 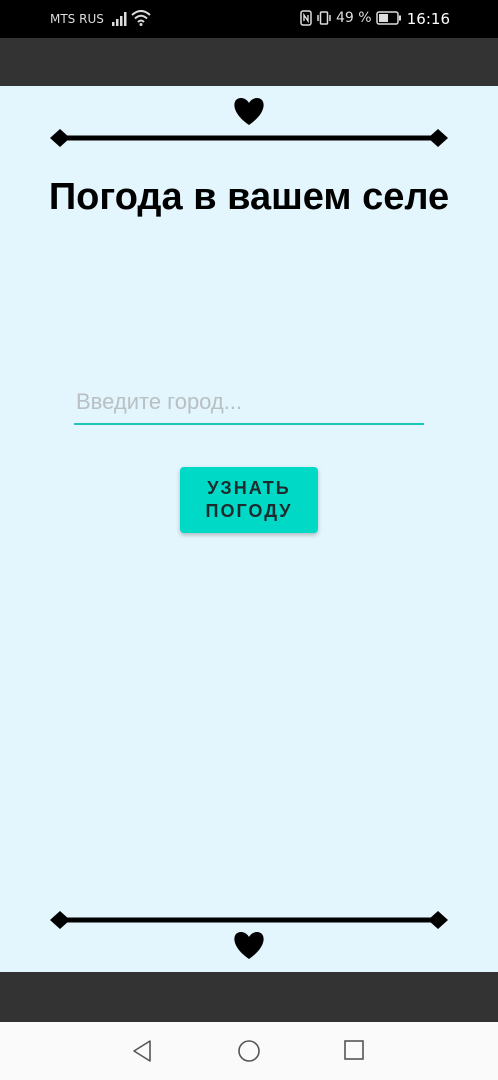 What do you see at coordinates (428, 19) in the screenshot?
I see `clock: 16:16` at bounding box center [428, 19].